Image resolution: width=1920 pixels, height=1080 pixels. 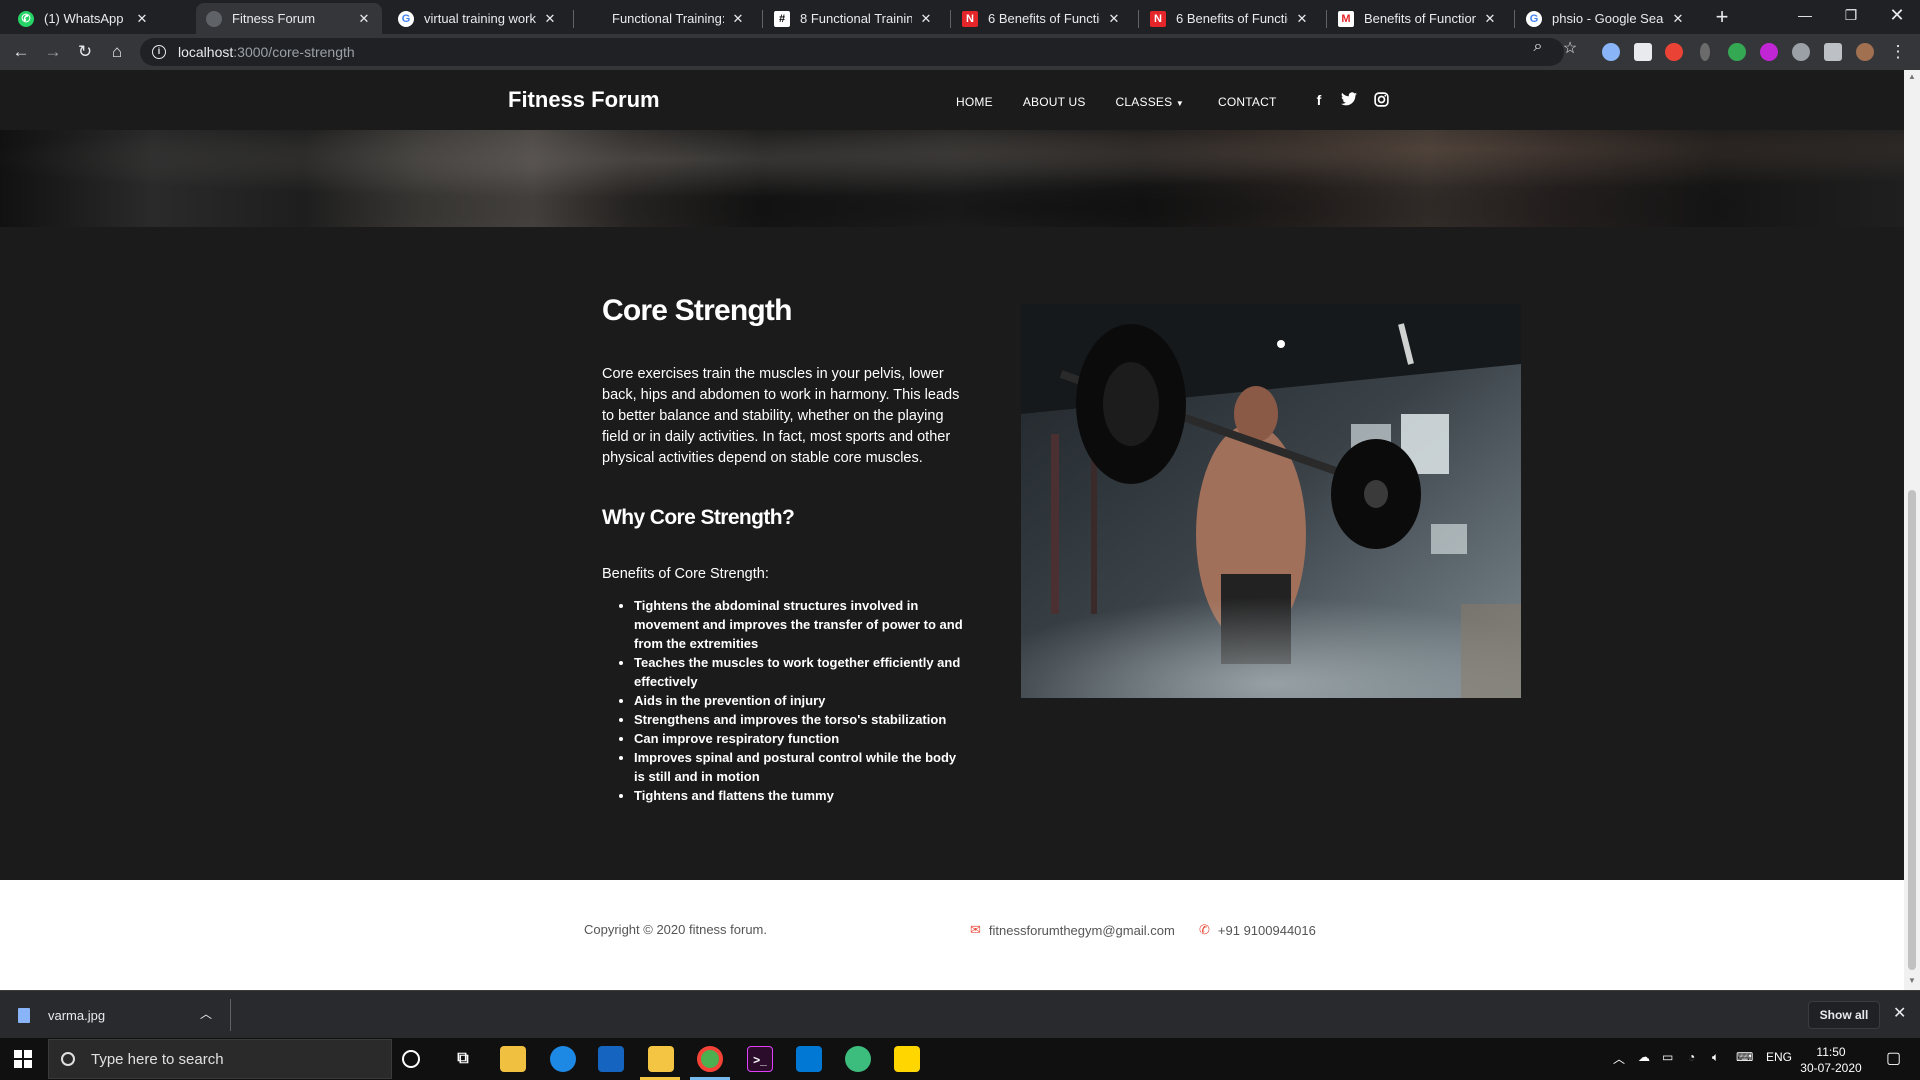 I want to click on notifications-icon: ▢, so click(x=1893, y=1058).